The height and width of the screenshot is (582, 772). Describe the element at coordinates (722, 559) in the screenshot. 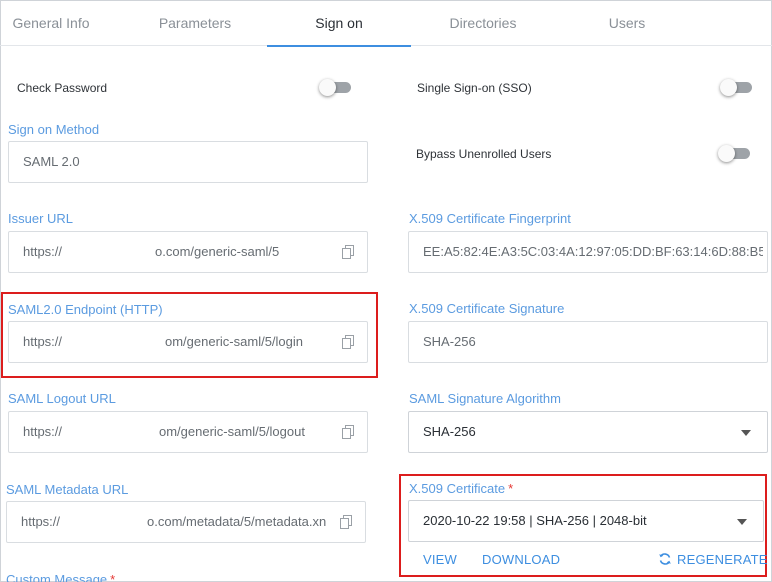

I see `regenerate-label: REGENERATE` at that location.